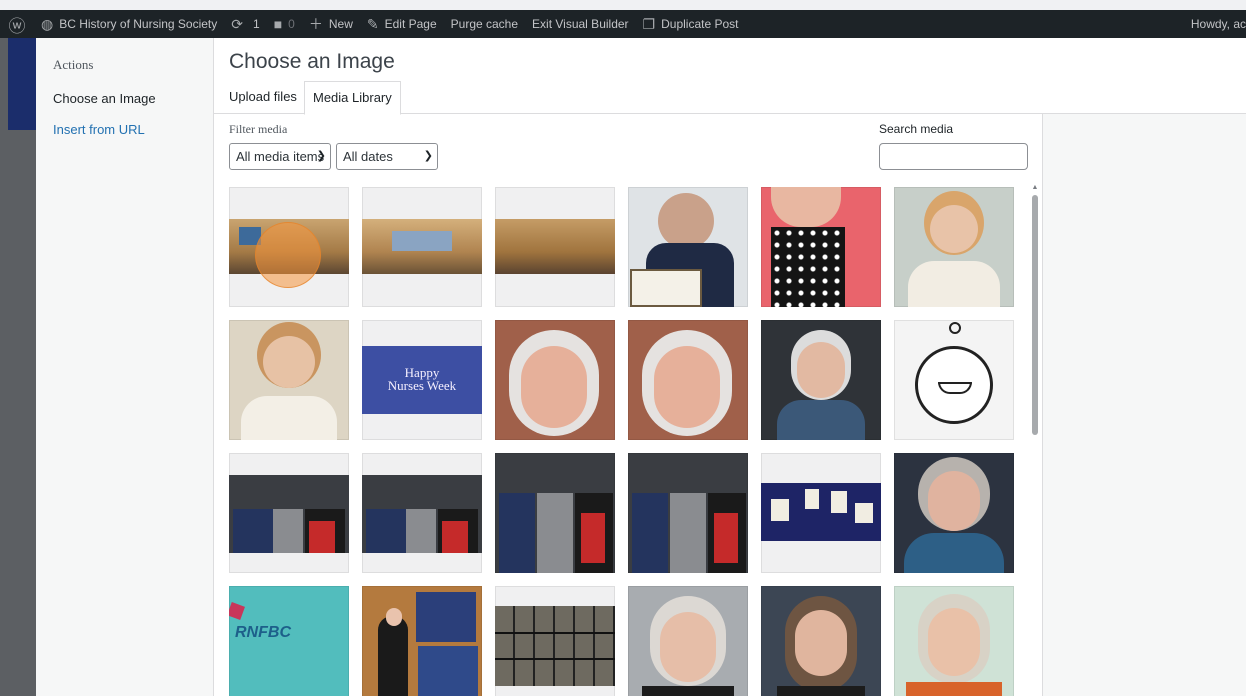  I want to click on zoom-meeting-image, so click(555, 646).